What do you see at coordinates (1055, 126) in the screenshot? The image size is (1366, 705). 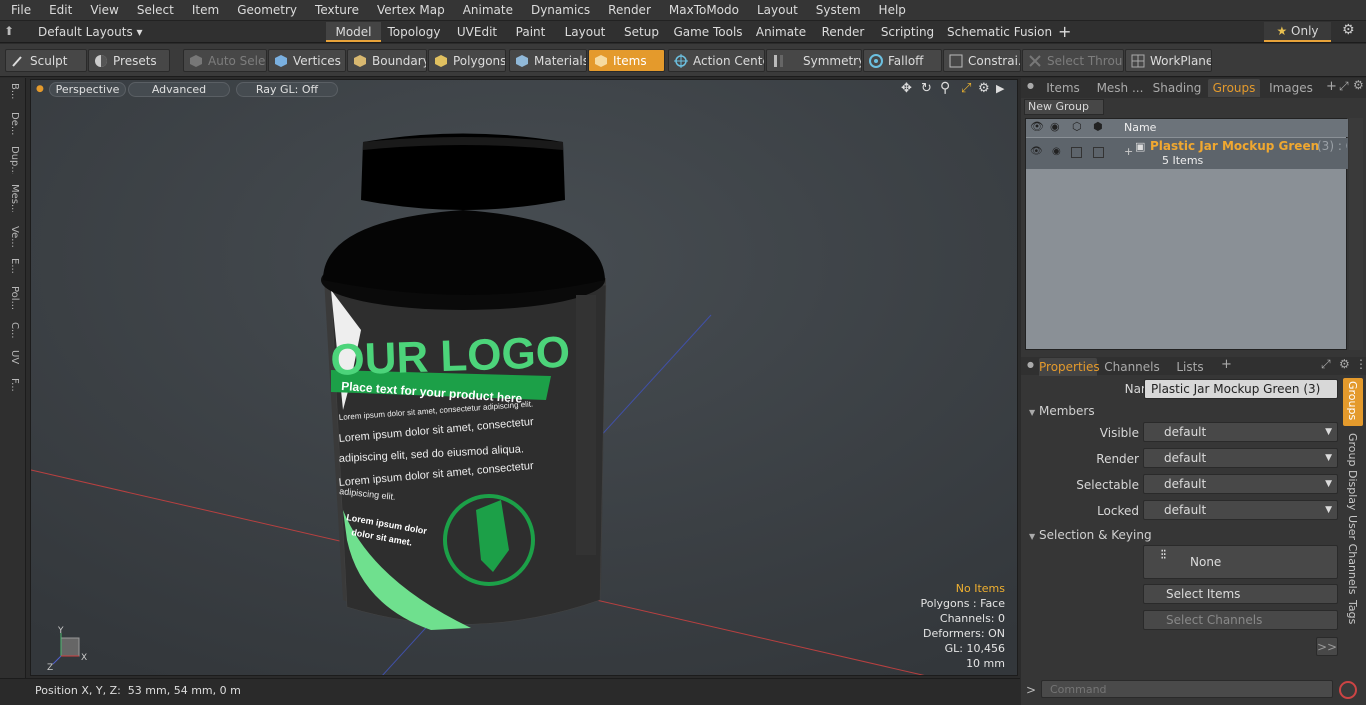 I see `render-icon: ◉` at bounding box center [1055, 126].